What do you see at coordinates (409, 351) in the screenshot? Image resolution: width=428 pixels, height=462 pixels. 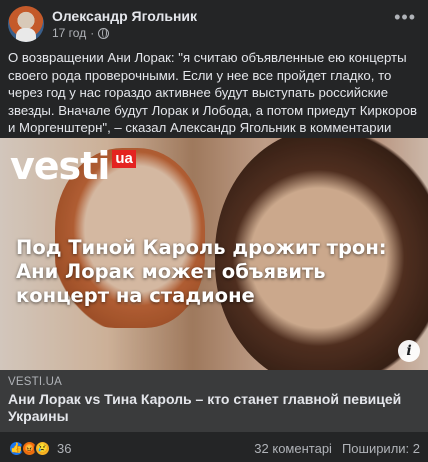 I see `info-icon: i` at bounding box center [409, 351].